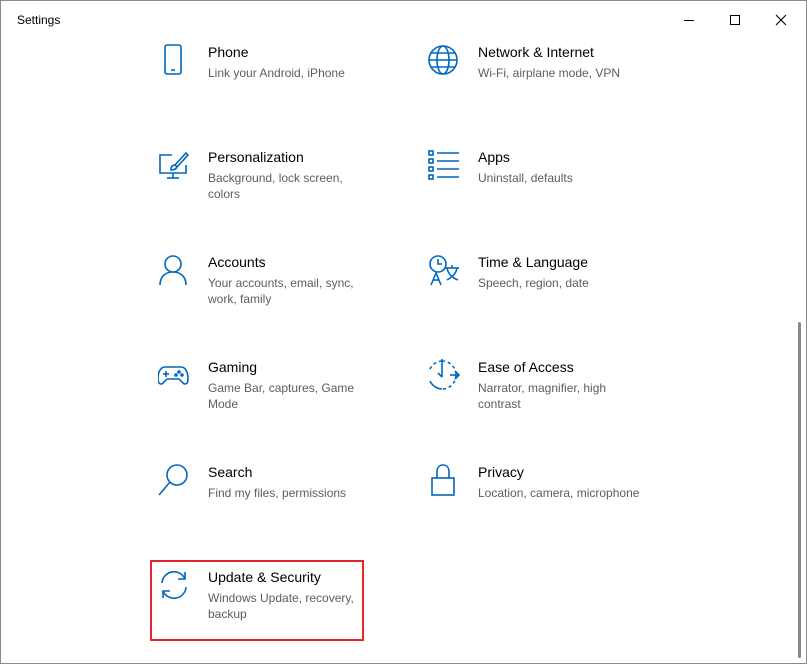 The height and width of the screenshot is (664, 807). I want to click on highlight-box, so click(257, 600).